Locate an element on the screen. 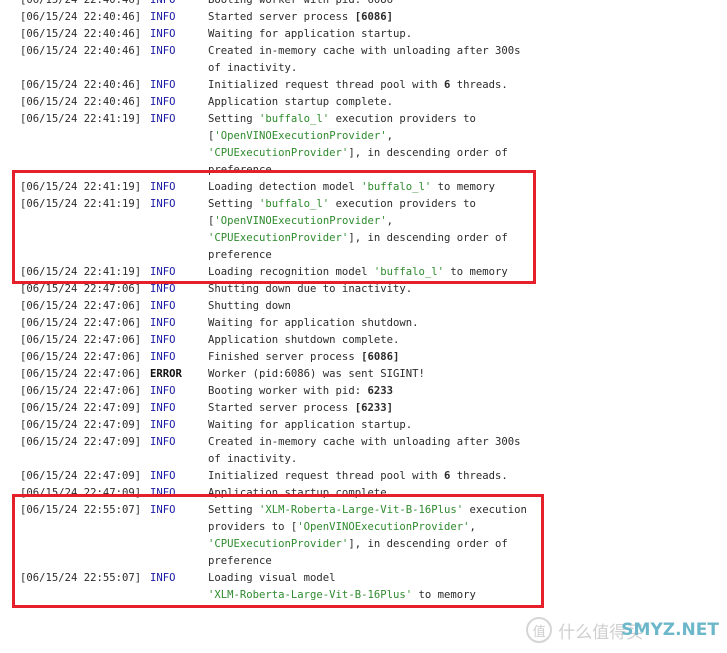  log-text: Waiting for application startup. is located at coordinates (310, 34).